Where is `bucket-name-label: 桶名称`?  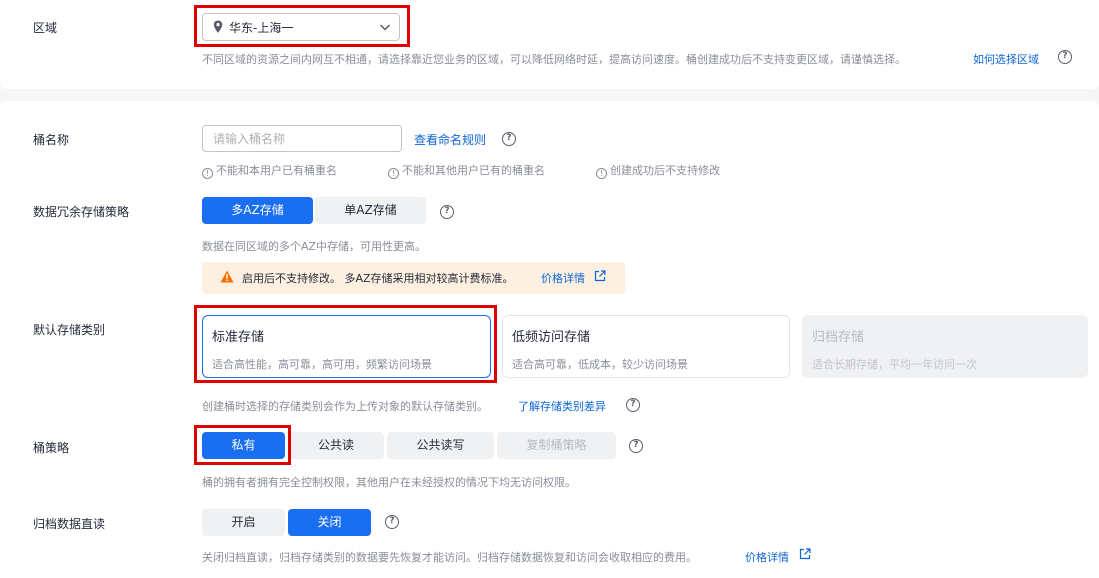 bucket-name-label: 桶名称 is located at coordinates (51, 140).